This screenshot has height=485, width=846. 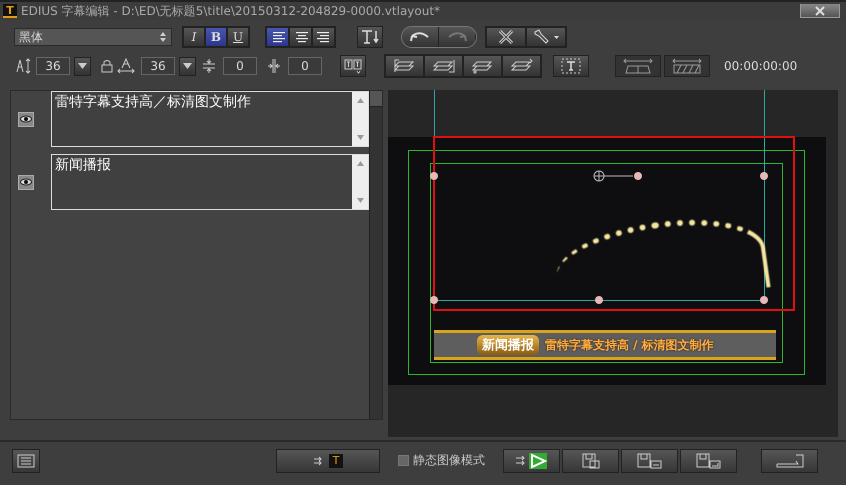 What do you see at coordinates (24, 66) in the screenshot?
I see `font-size-icon` at bounding box center [24, 66].